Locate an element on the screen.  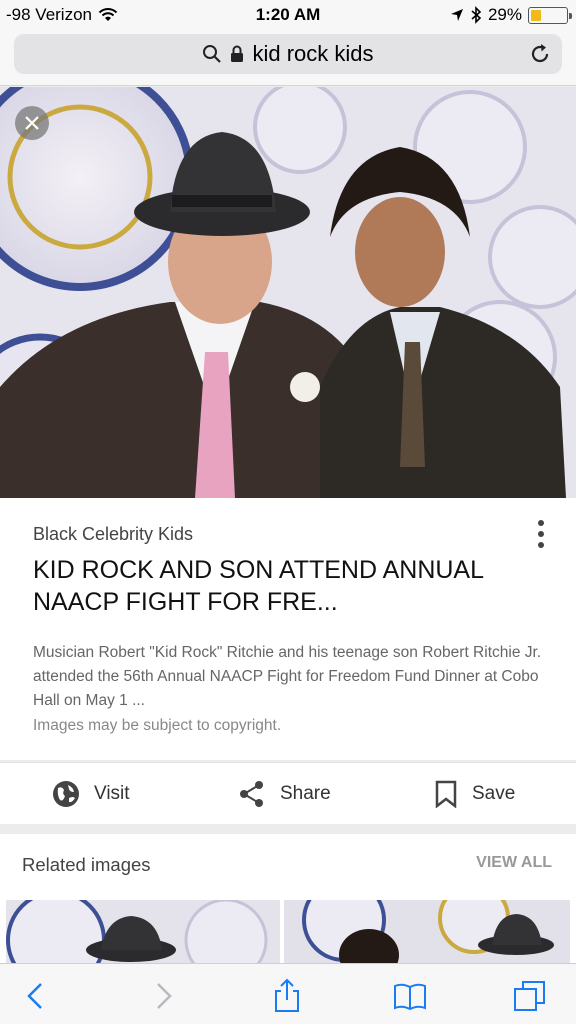
close-button is located at coordinates (32, 123).